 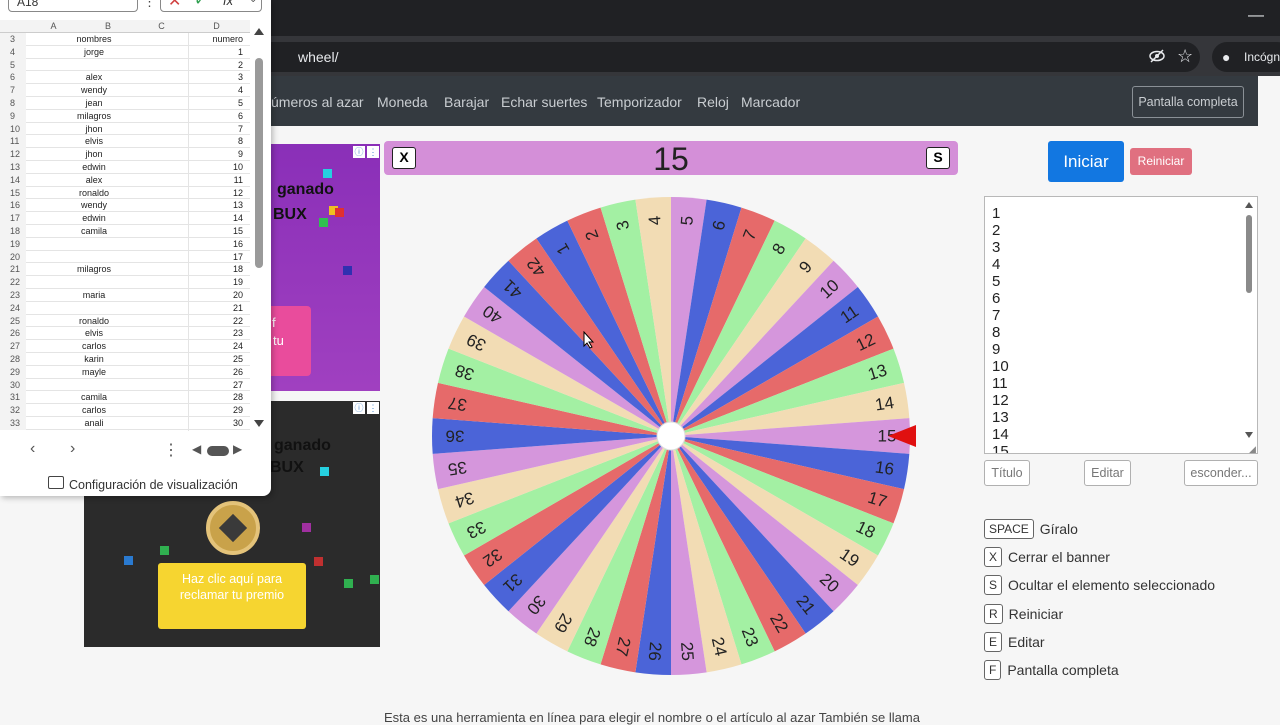 I want to click on row-number: 33, so click(x=13, y=423).